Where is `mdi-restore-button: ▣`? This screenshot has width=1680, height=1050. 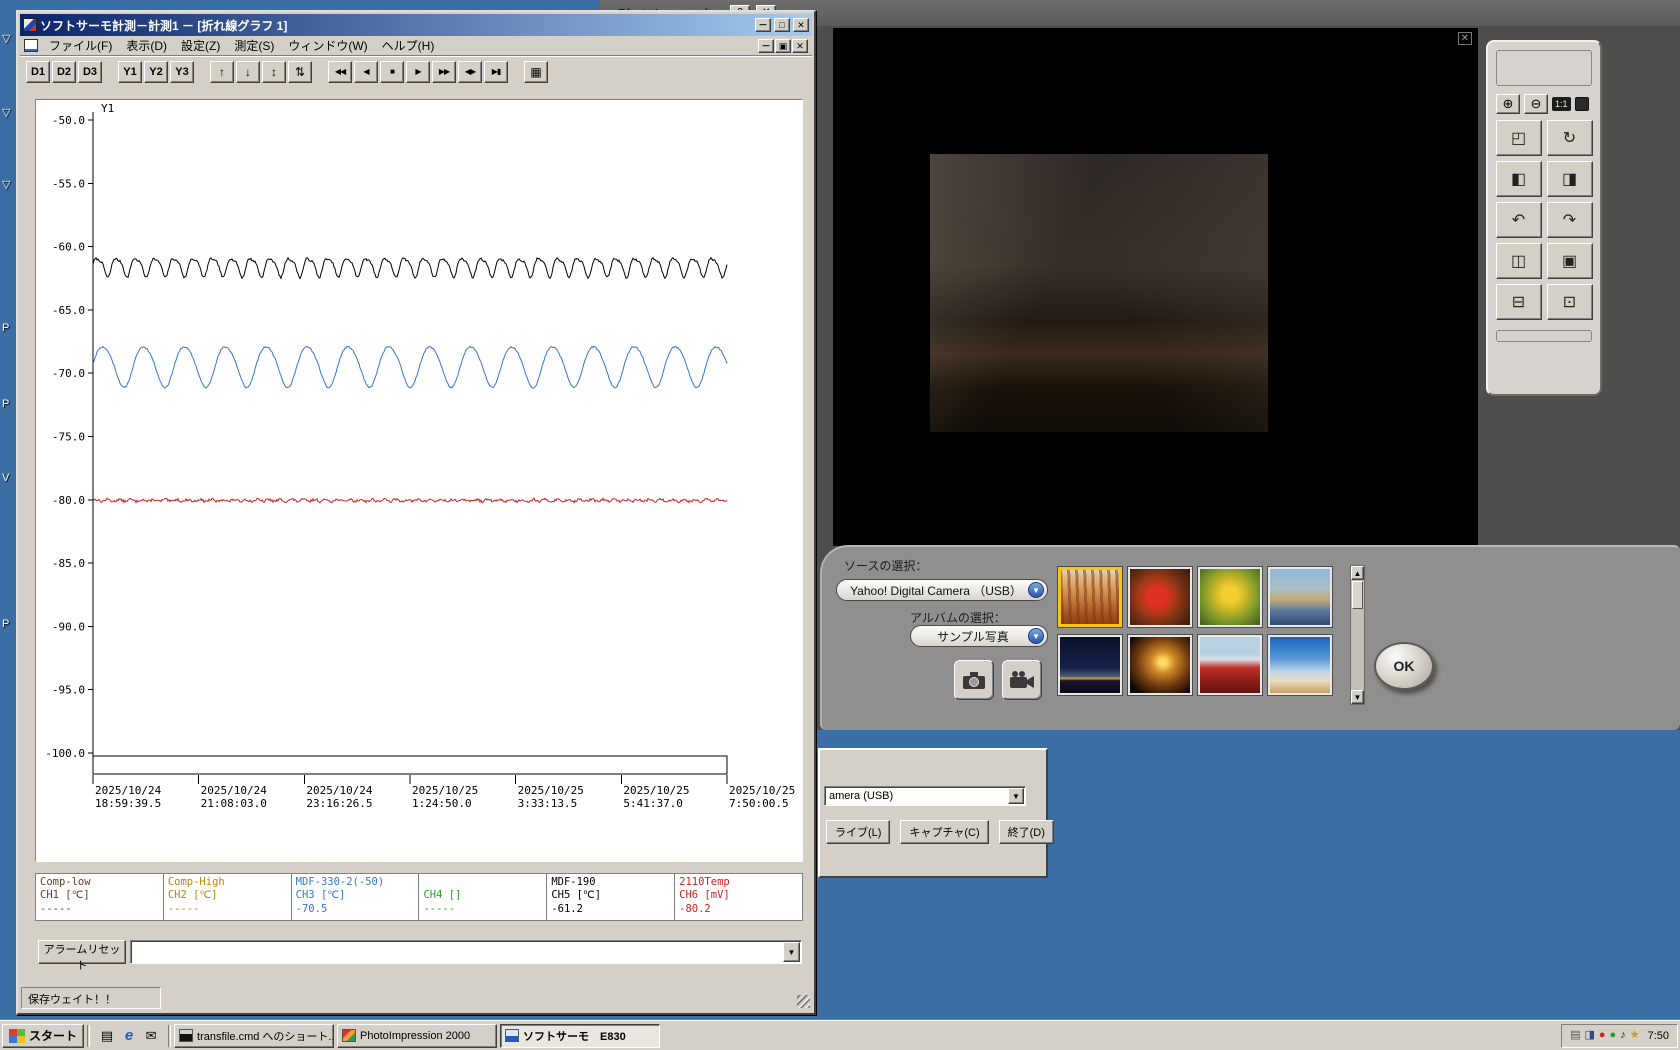 mdi-restore-button: ▣ is located at coordinates (783, 45).